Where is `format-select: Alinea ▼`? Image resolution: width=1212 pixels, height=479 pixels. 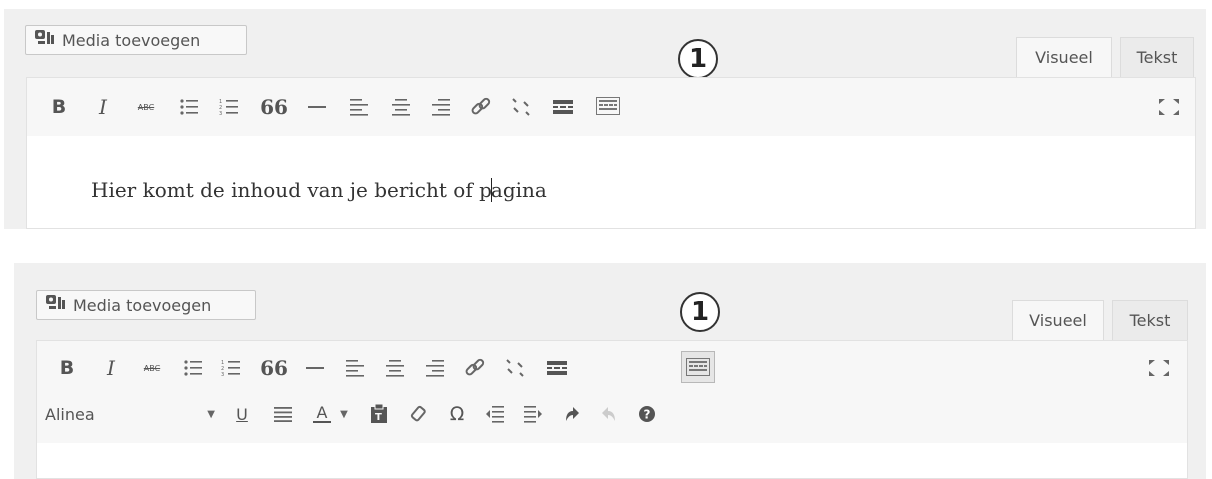
format-select: Alinea ▼ is located at coordinates (130, 414).